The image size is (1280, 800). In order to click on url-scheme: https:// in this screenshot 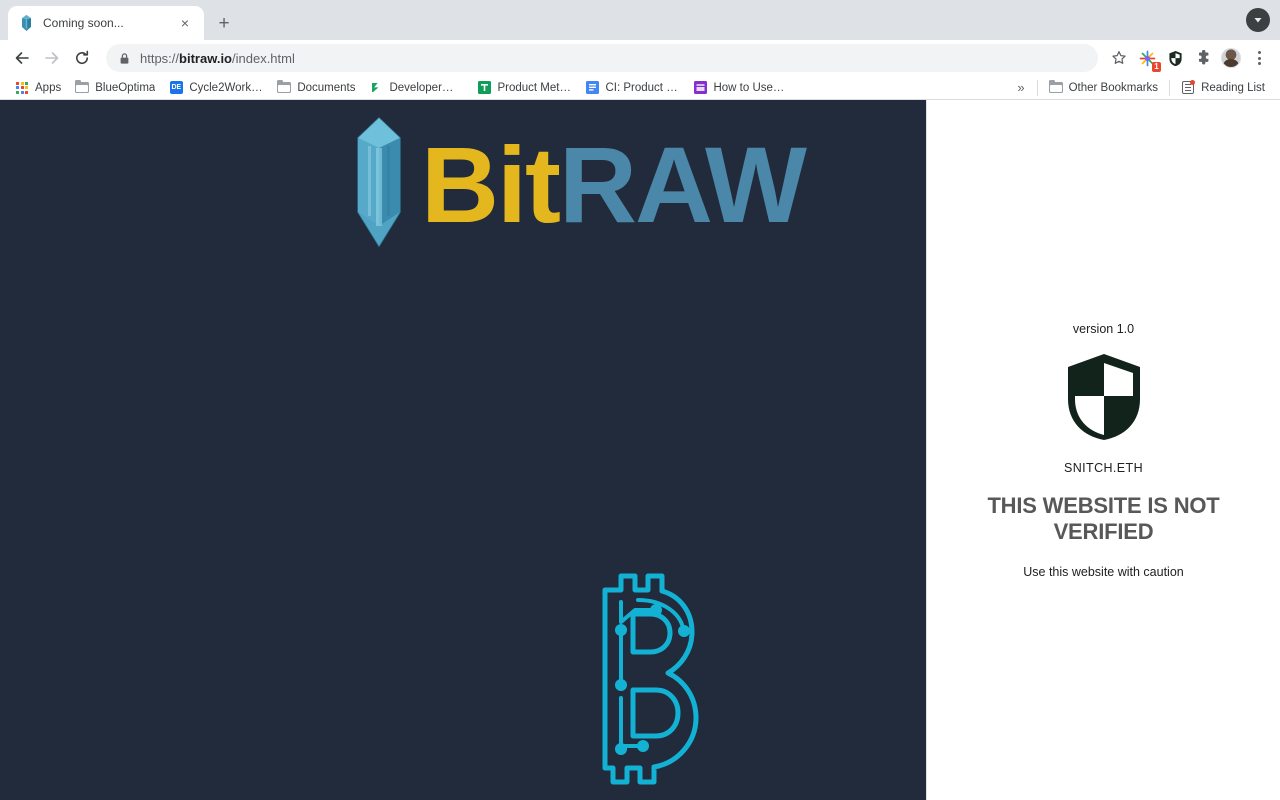, I will do `click(160, 58)`.